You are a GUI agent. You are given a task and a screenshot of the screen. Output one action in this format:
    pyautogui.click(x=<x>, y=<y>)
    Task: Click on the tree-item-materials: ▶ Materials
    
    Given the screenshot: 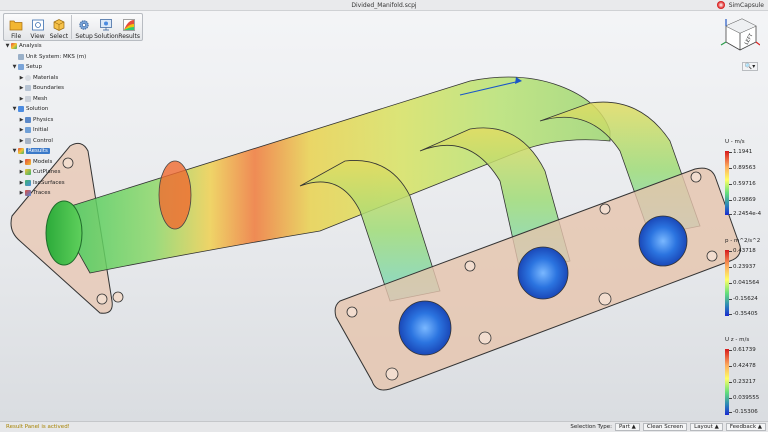 What is the action you would take?
    pyautogui.click(x=59, y=78)
    